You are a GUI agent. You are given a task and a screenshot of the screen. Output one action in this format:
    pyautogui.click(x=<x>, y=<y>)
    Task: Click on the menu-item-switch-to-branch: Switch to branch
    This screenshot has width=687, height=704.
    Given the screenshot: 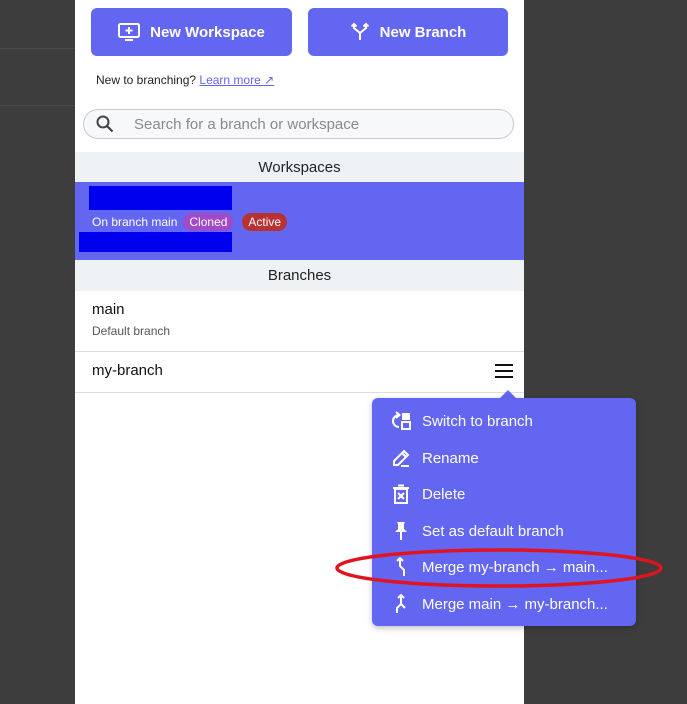 What is the action you would take?
    pyautogui.click(x=504, y=421)
    